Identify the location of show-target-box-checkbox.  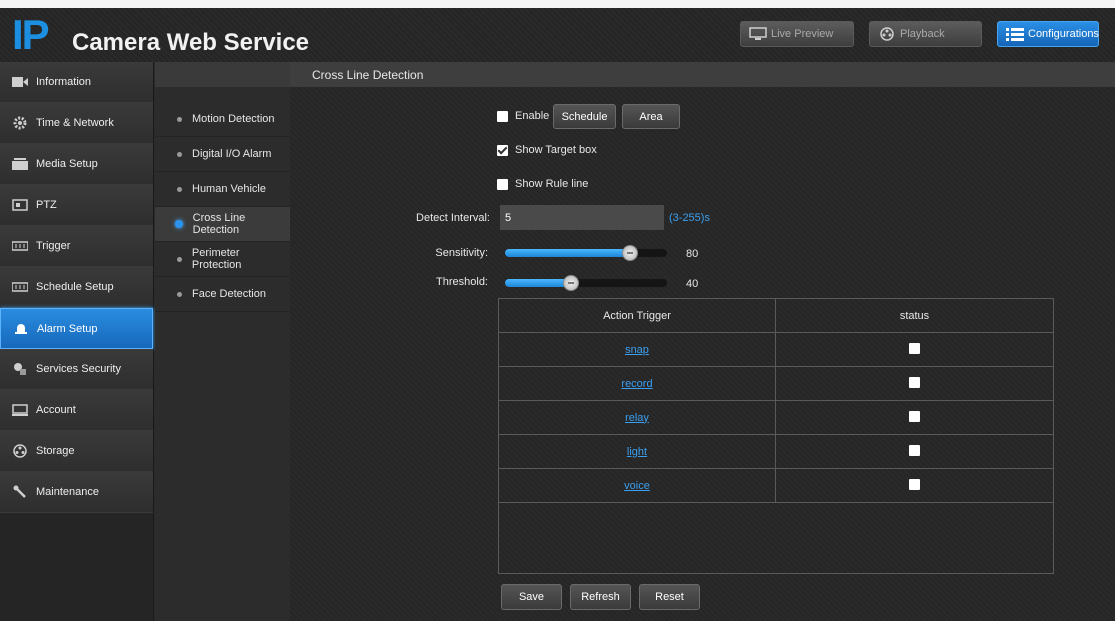
(502, 150).